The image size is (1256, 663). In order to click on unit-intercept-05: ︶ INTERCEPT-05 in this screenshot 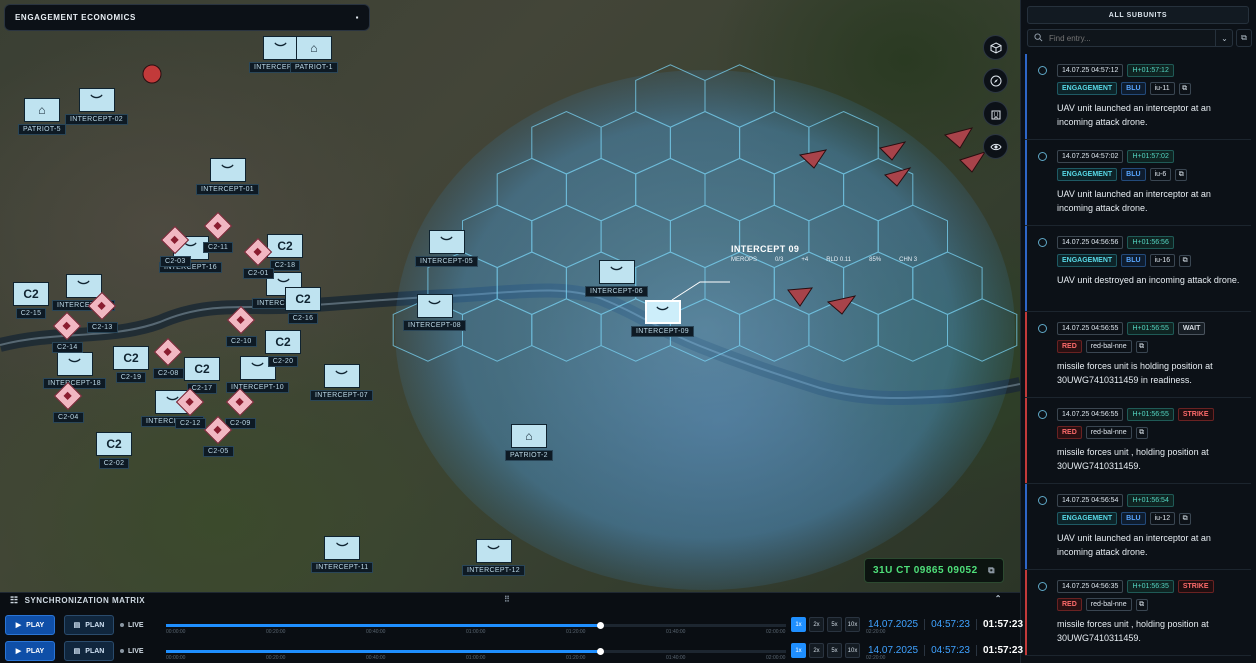, I will do `click(446, 248)`.